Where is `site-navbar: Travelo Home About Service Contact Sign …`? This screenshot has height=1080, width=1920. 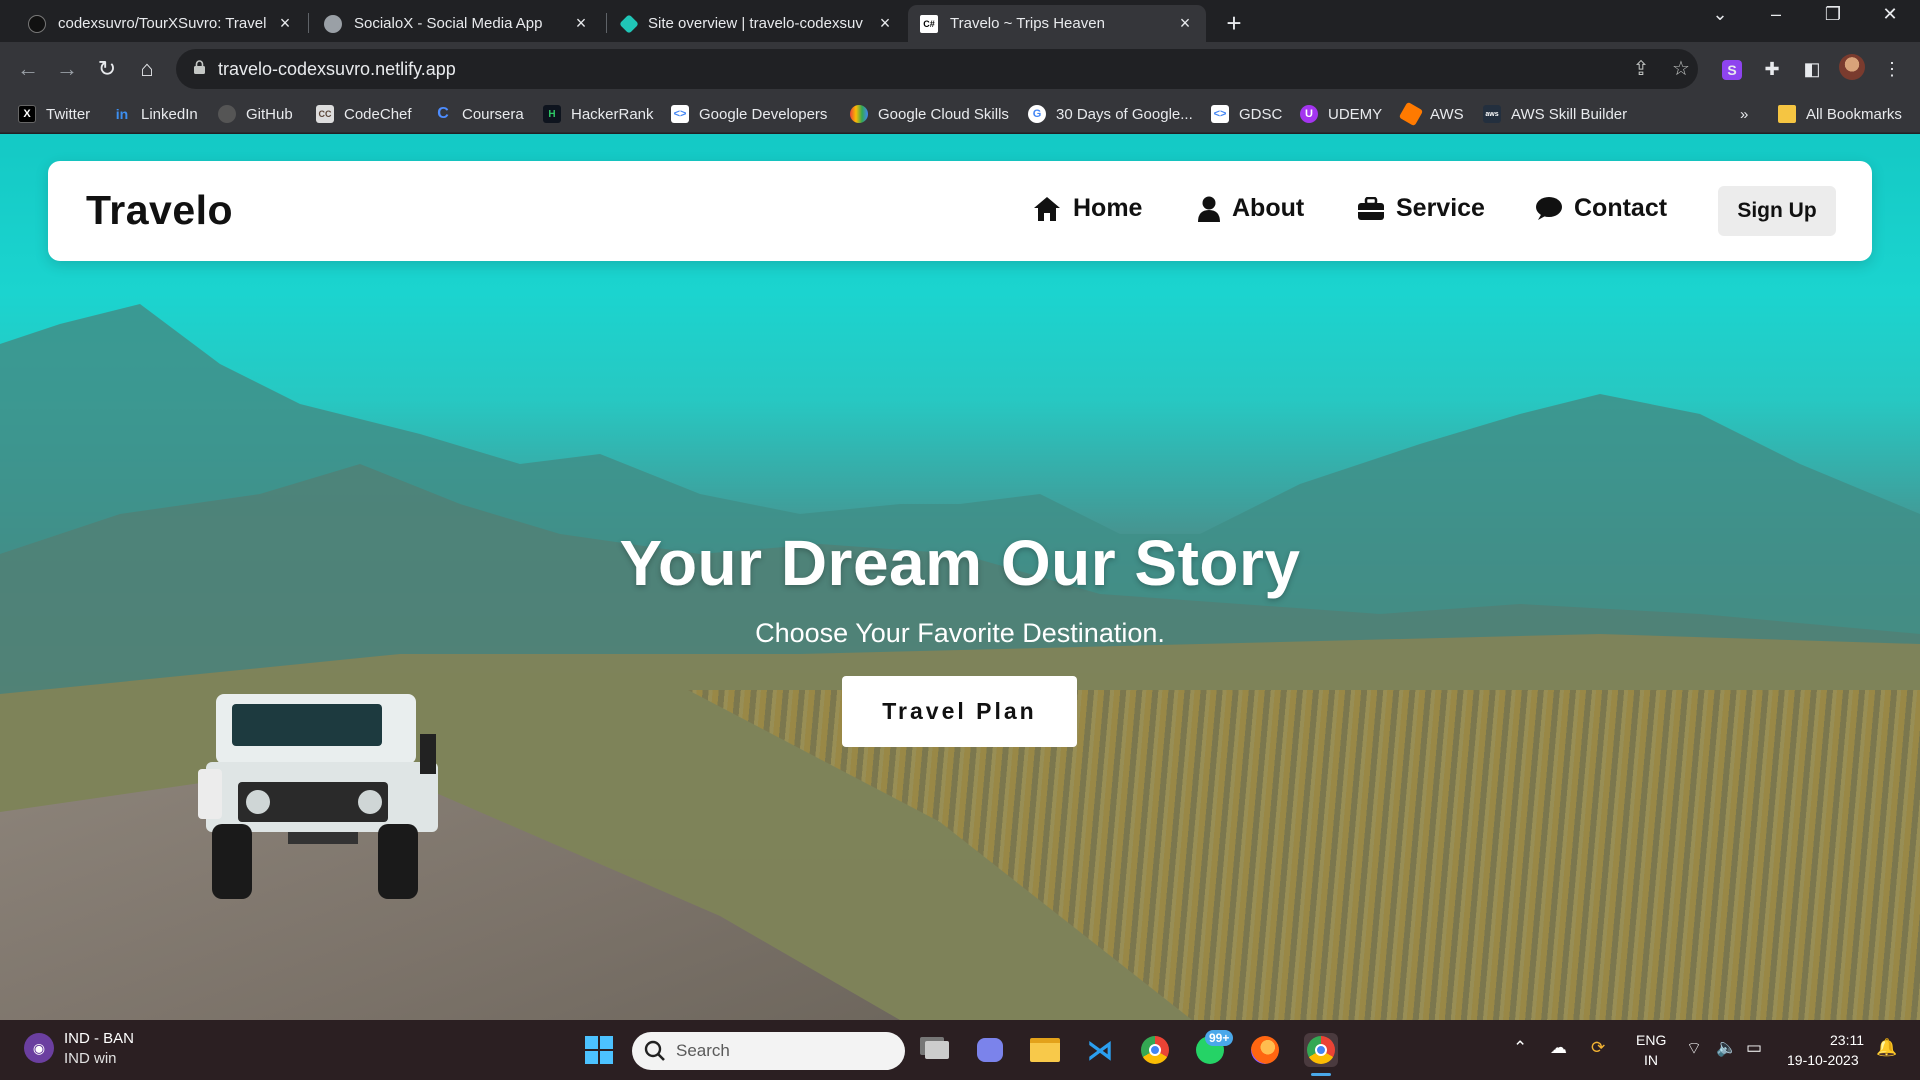 site-navbar: Travelo Home About Service Contact Sign … is located at coordinates (960, 211).